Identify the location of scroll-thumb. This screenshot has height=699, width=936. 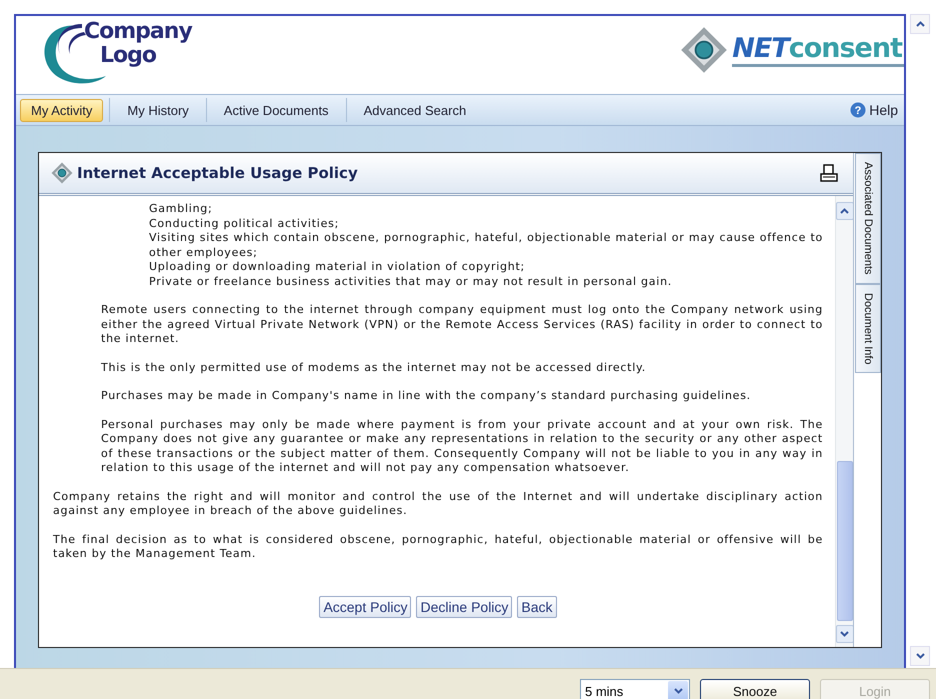
(844, 541).